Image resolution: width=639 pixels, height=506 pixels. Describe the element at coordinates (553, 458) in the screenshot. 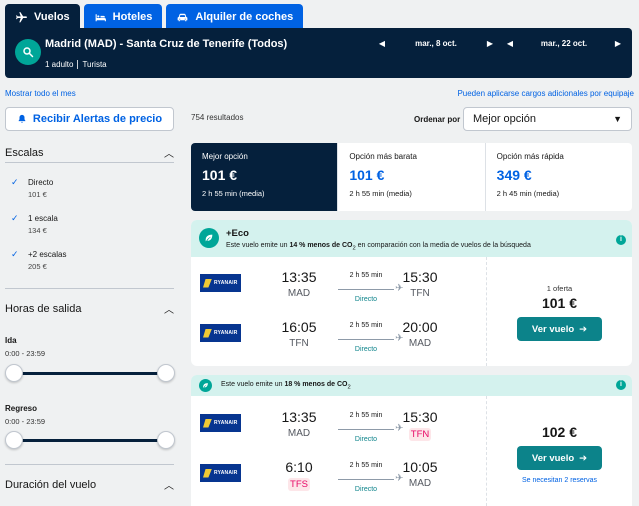

I see `view-flight-label: Ver vuelo` at that location.